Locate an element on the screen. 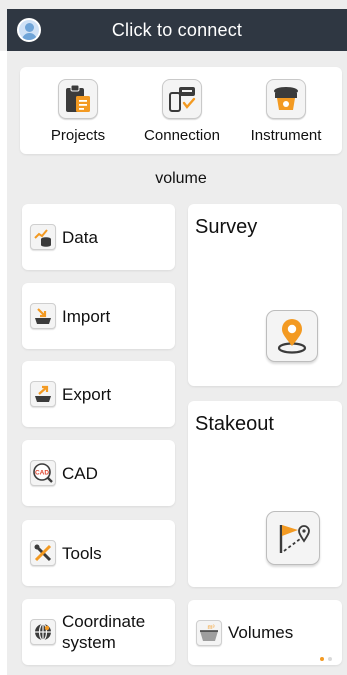 This screenshot has height=675, width=347. connect-title: Click to connect is located at coordinates (177, 30).